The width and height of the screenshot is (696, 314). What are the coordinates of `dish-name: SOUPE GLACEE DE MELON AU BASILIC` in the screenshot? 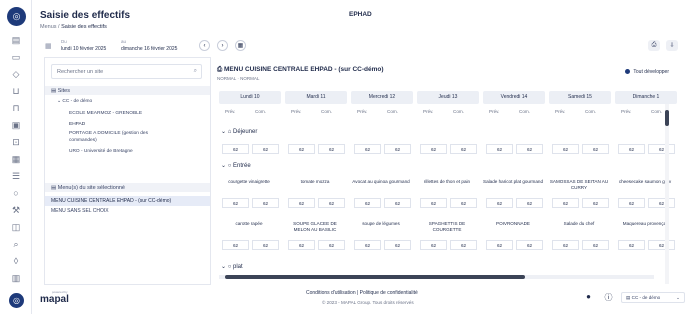 It's located at (315, 226).